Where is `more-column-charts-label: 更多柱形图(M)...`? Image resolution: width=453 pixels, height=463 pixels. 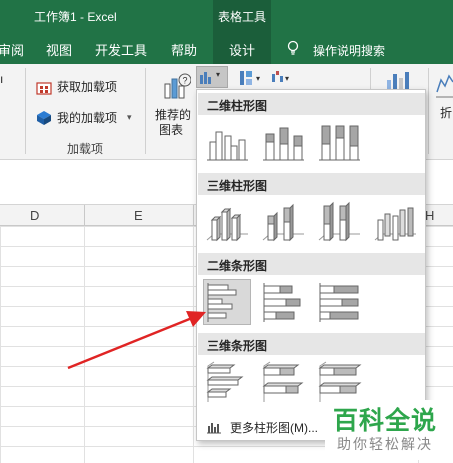 more-column-charts-label: 更多柱形图(M)... is located at coordinates (274, 427).